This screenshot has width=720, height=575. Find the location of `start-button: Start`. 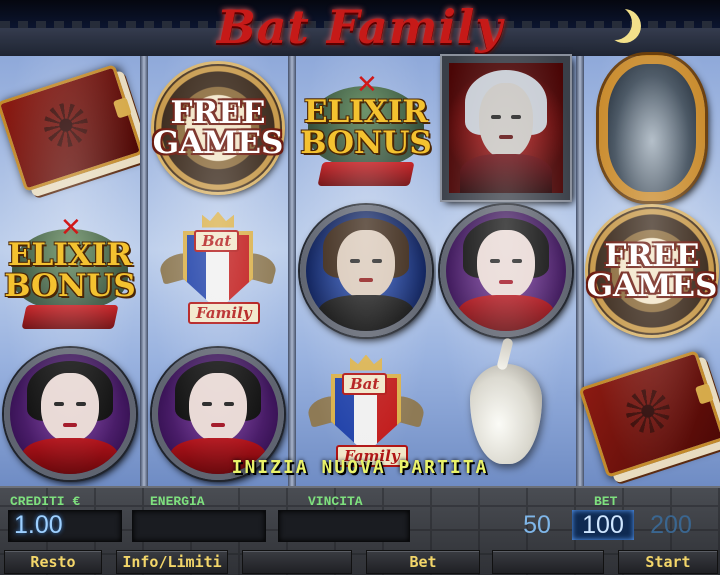

start-button: Start is located at coordinates (668, 562).